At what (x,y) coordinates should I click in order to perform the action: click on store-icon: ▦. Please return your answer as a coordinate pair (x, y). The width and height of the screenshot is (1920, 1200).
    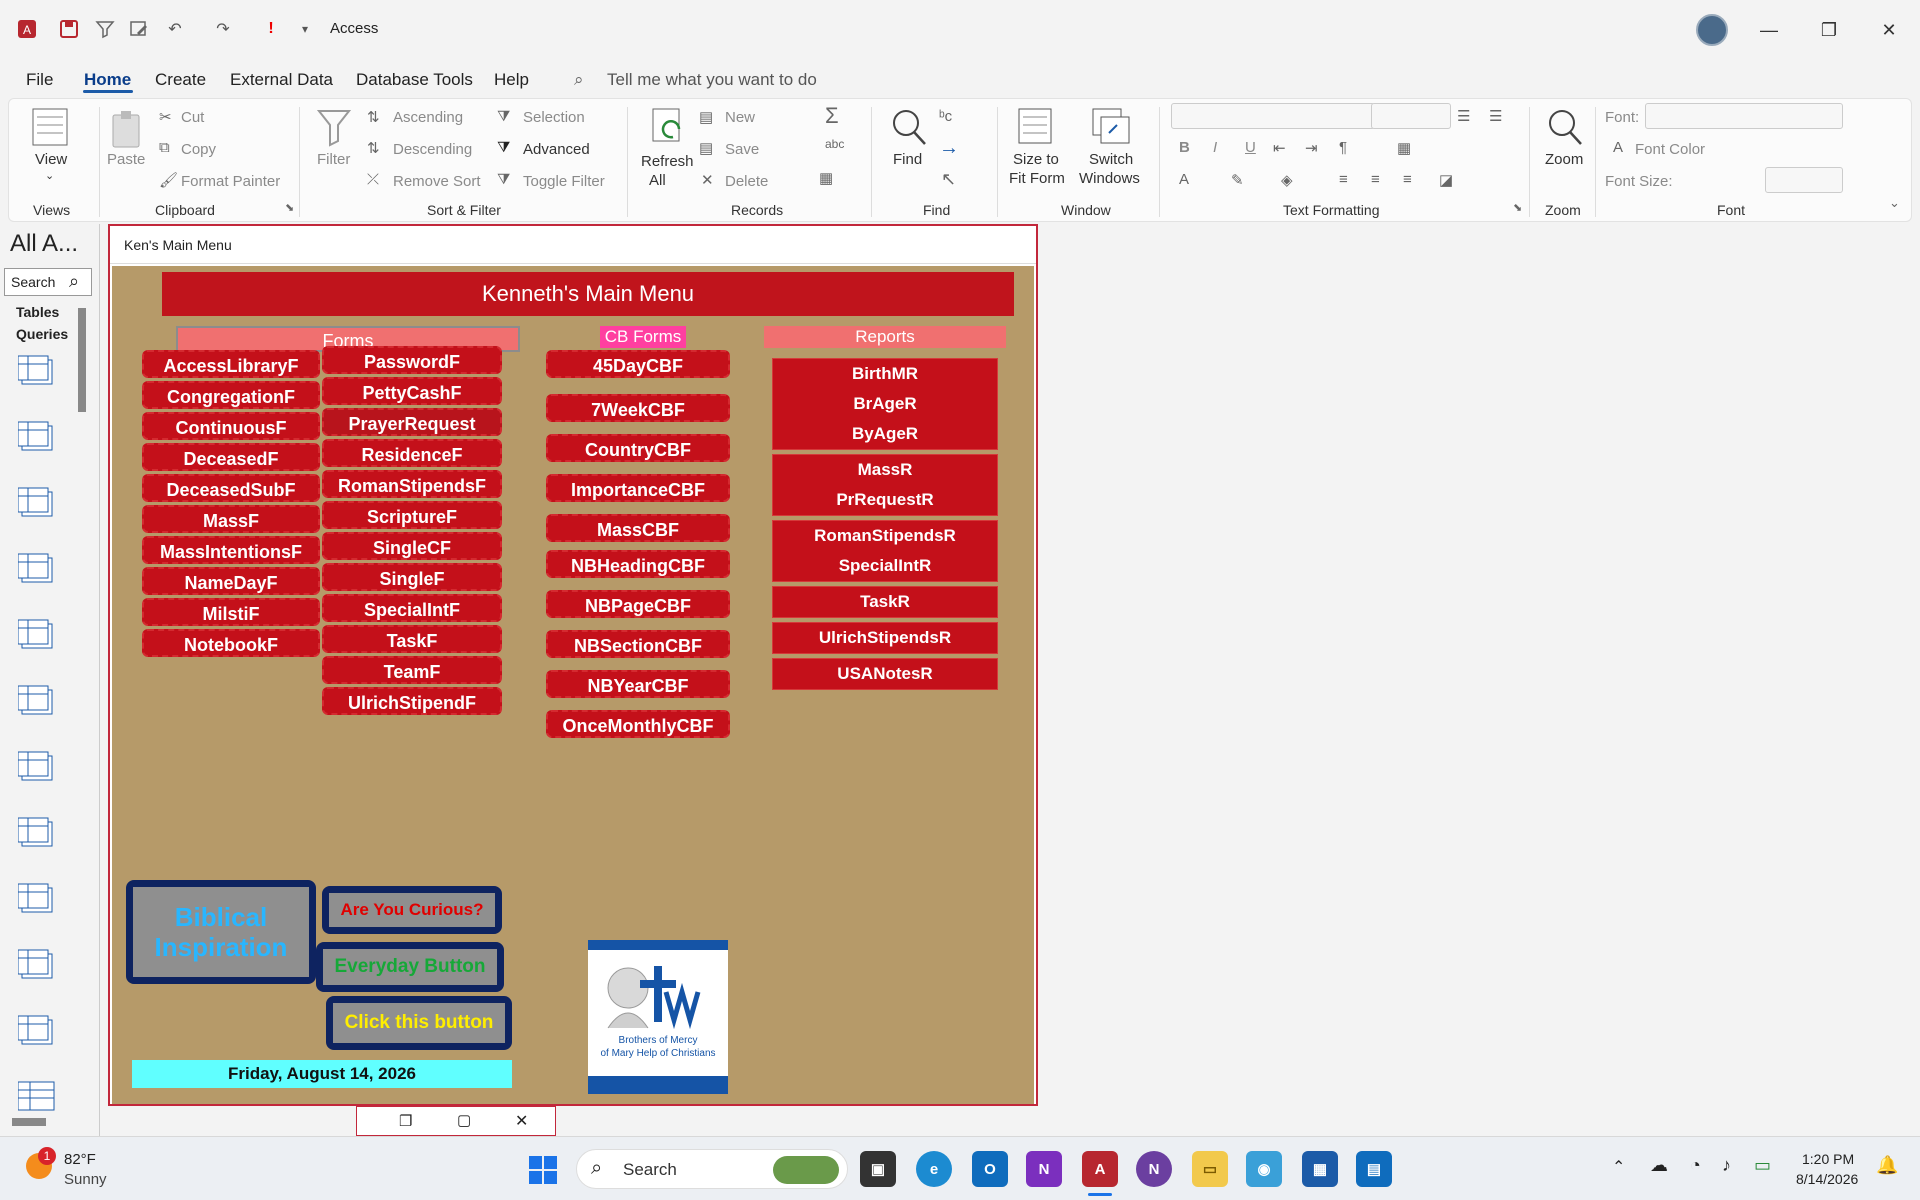
    Looking at the image, I should click on (1320, 1169).